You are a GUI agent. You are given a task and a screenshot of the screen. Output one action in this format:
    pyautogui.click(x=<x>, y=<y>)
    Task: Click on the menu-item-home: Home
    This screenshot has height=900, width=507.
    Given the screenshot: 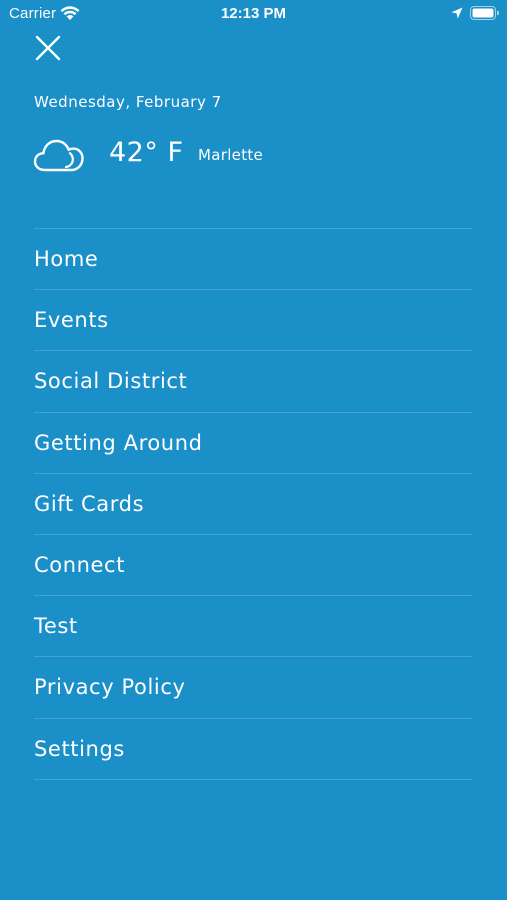 What is the action you would take?
    pyautogui.click(x=253, y=260)
    